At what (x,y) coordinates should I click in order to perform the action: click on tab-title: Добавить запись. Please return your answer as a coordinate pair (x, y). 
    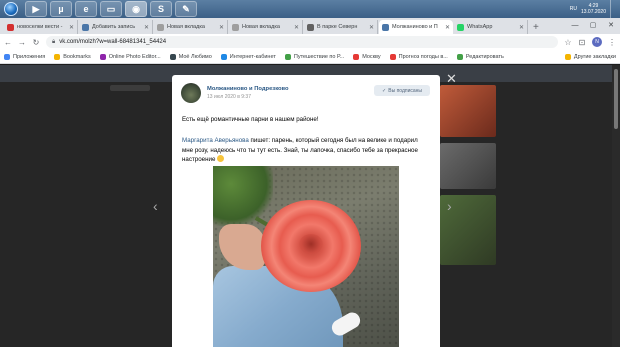
    Looking at the image, I should click on (114, 27).